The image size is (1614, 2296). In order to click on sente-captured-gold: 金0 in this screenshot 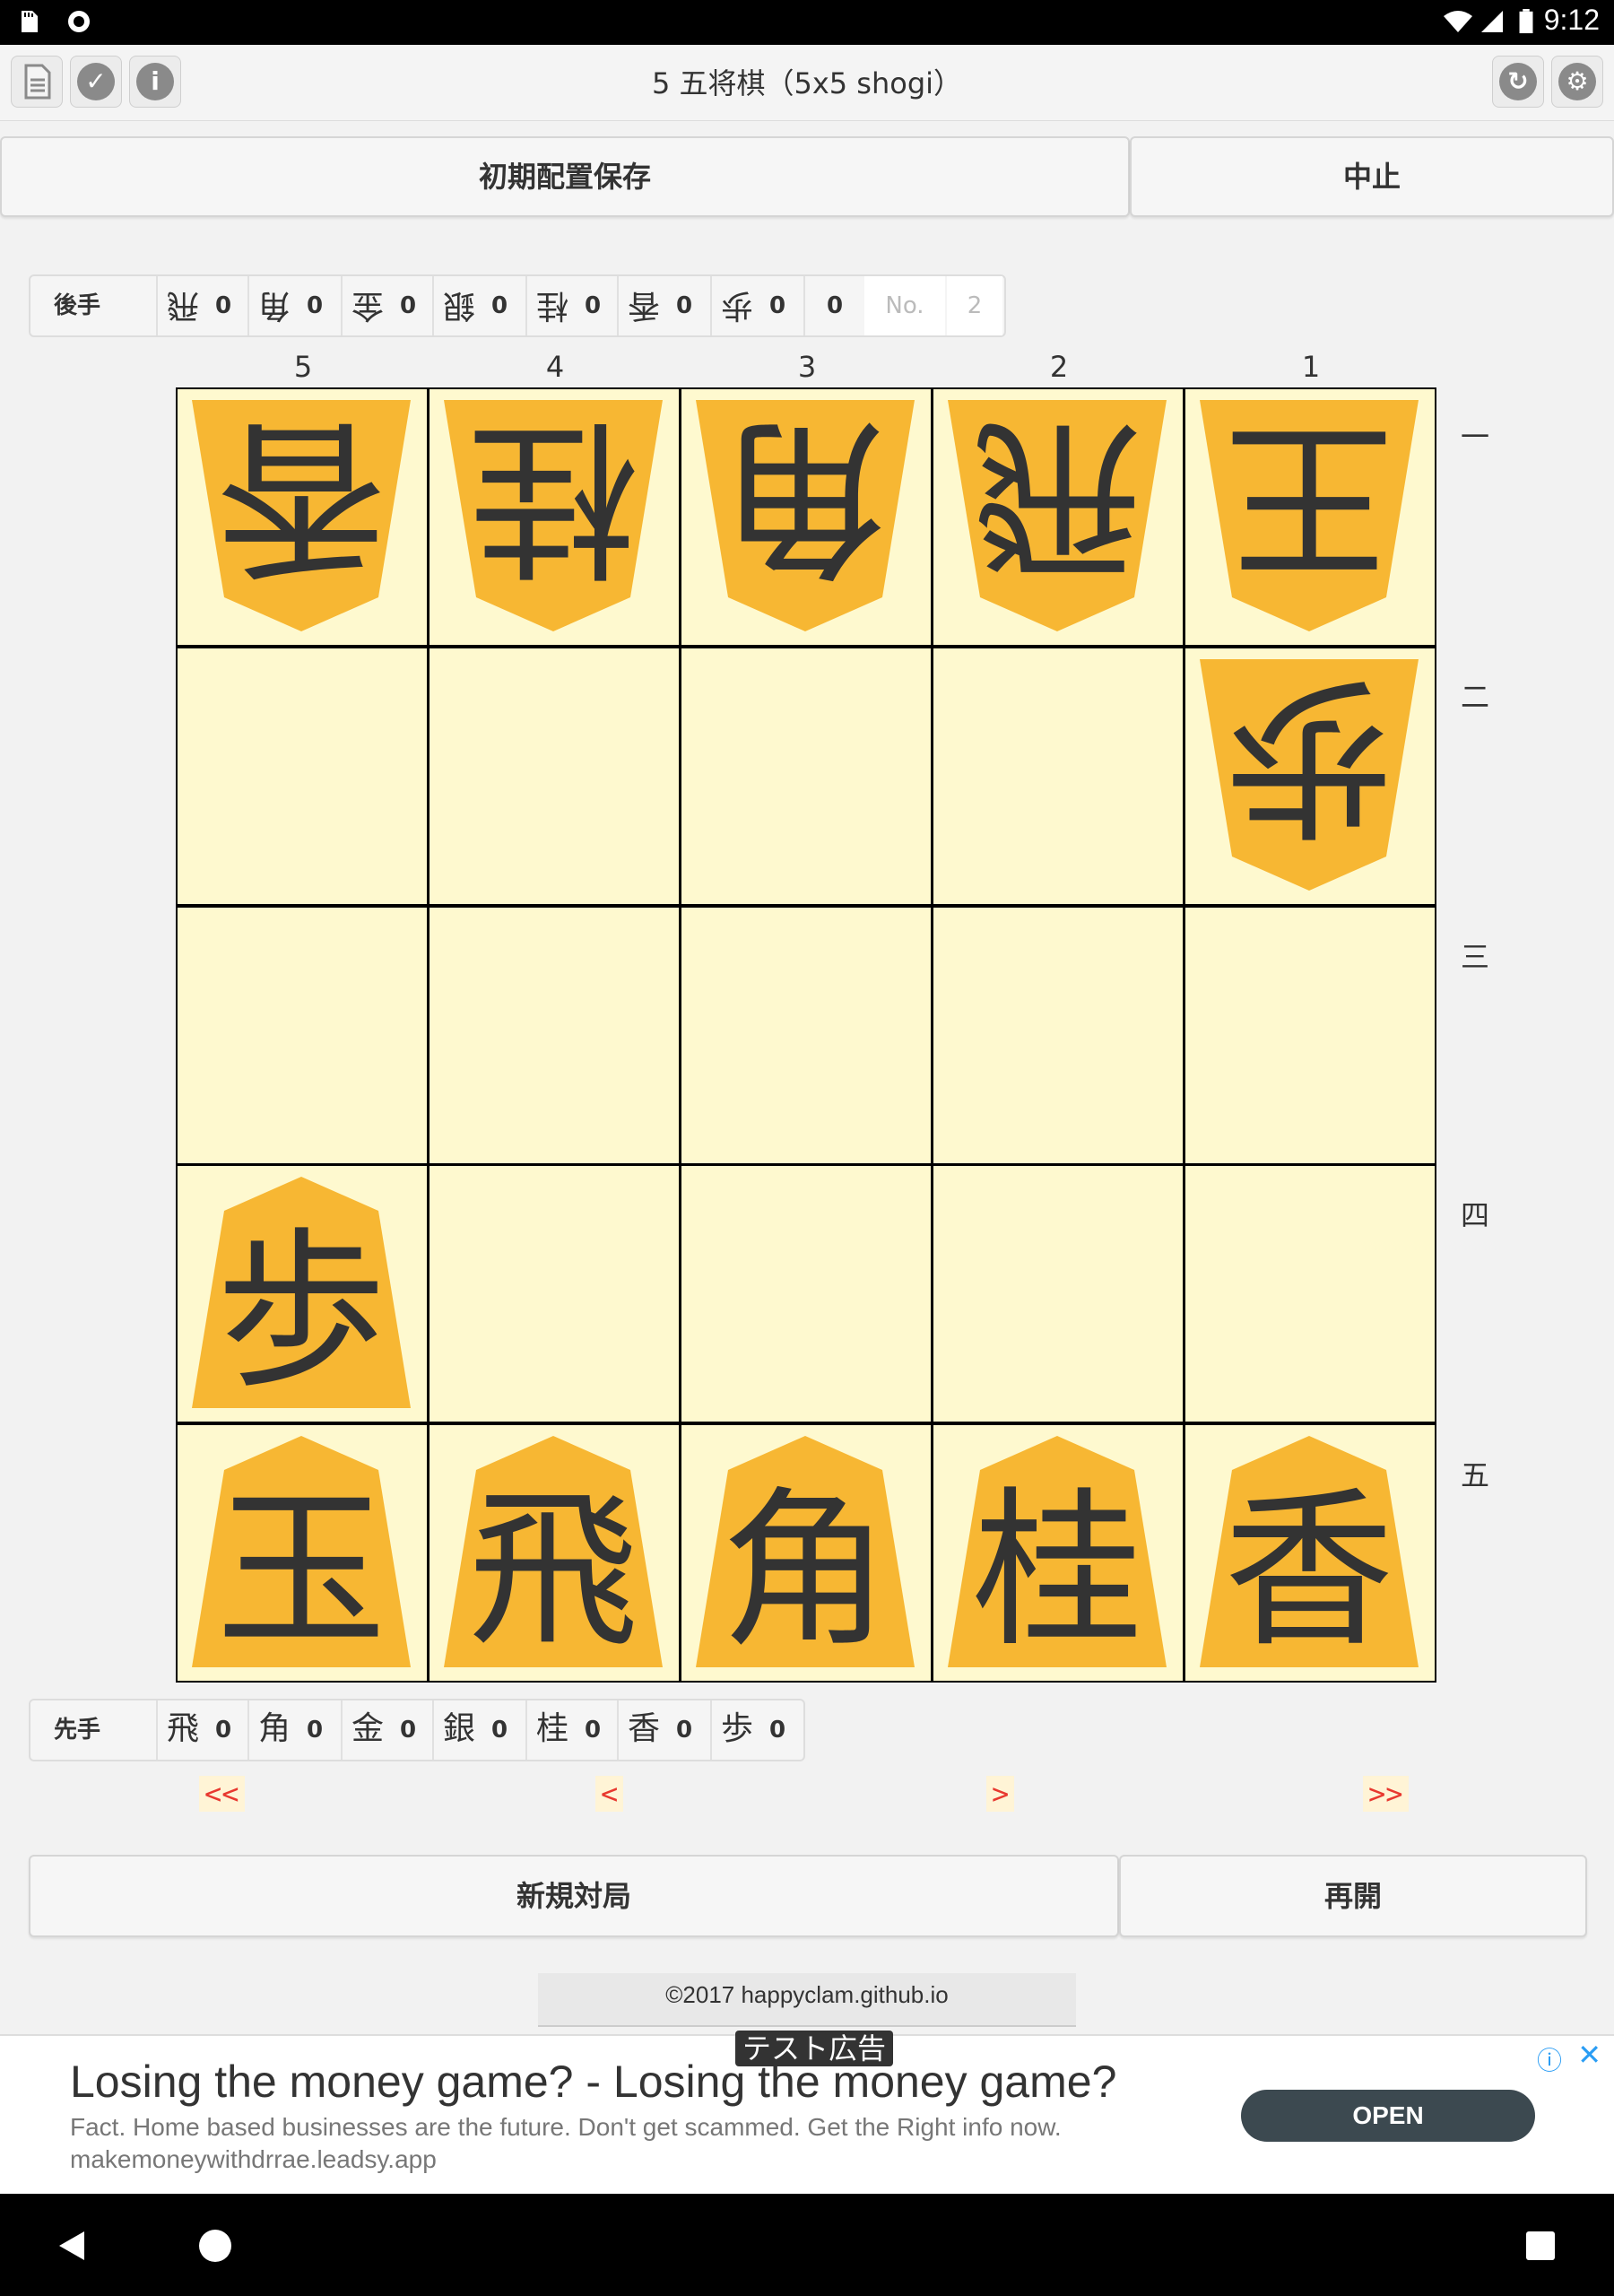, I will do `click(387, 1730)`.